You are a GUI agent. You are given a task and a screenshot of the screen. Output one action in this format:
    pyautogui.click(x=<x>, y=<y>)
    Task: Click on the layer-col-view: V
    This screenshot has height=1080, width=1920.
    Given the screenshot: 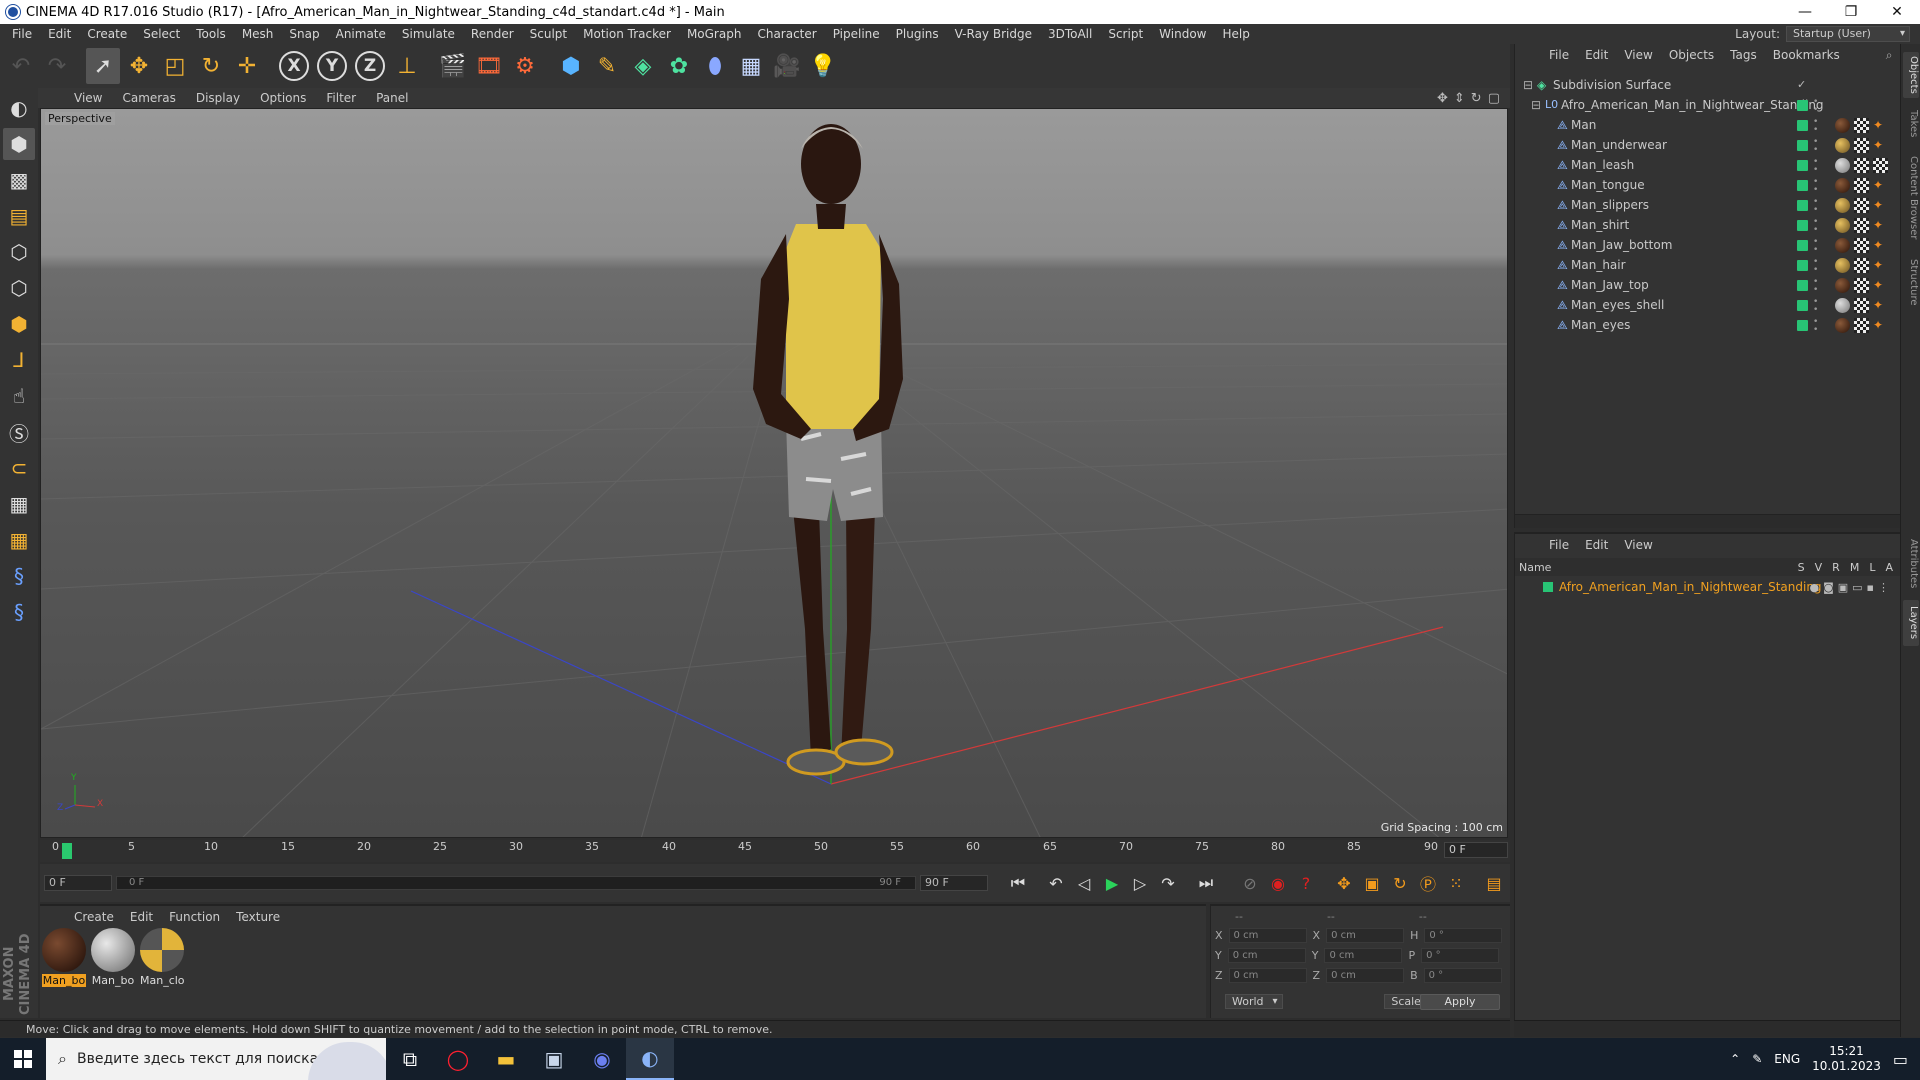 What is the action you would take?
    pyautogui.click(x=1819, y=567)
    